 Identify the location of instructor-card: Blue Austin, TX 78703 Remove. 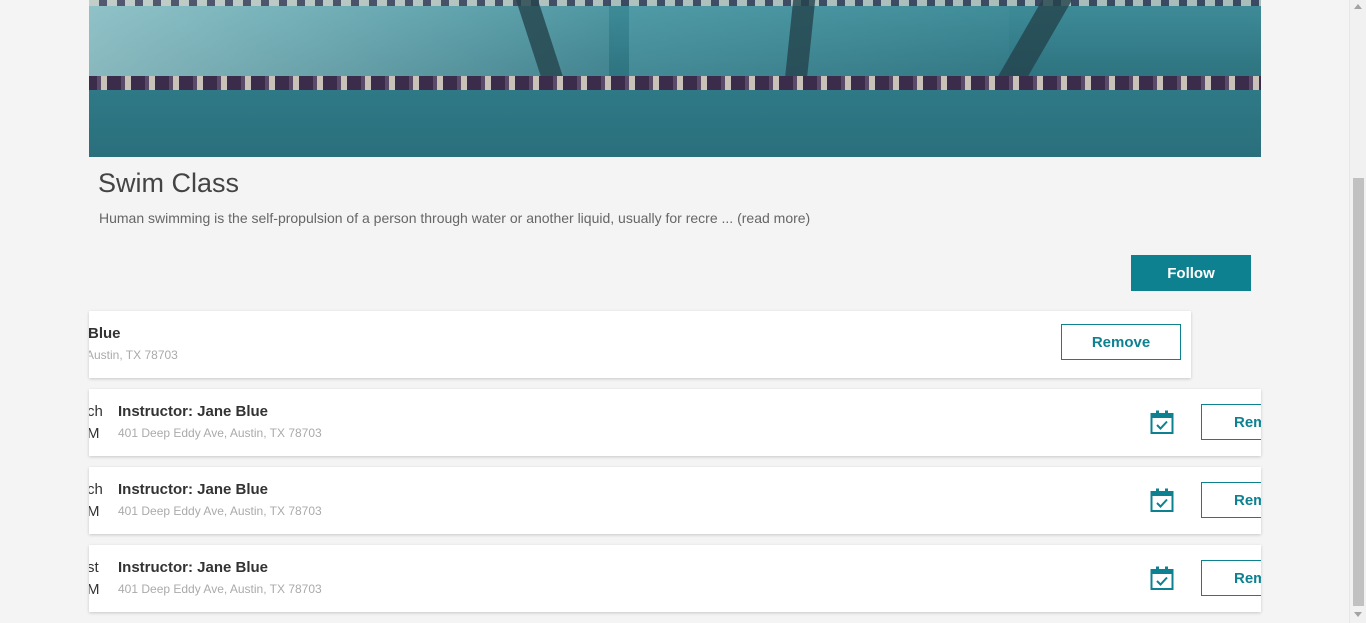
(640, 344).